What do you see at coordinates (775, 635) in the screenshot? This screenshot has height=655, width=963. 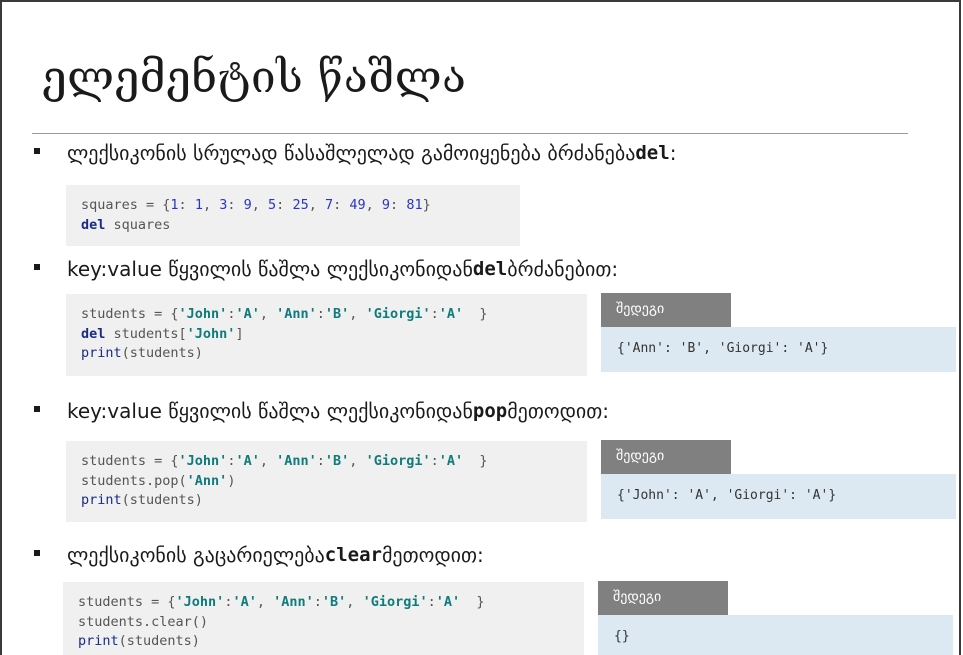 I see `result-output: {}` at bounding box center [775, 635].